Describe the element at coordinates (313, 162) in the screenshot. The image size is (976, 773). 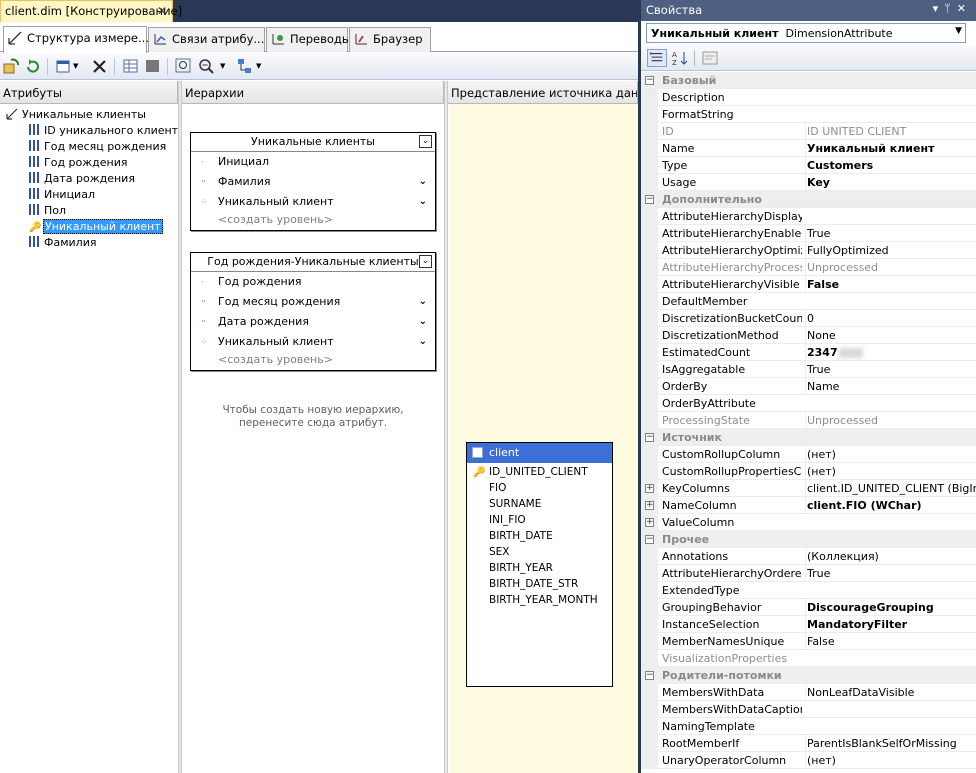
I see `hierarchy-level: · Инициал` at that location.